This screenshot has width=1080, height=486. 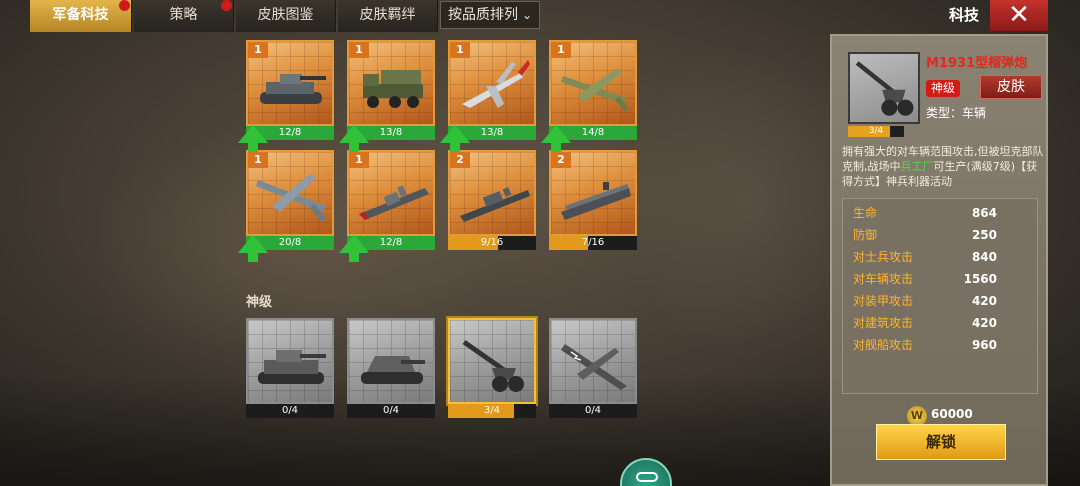 I want to click on stat-row: 生命 864, so click(x=925, y=213).